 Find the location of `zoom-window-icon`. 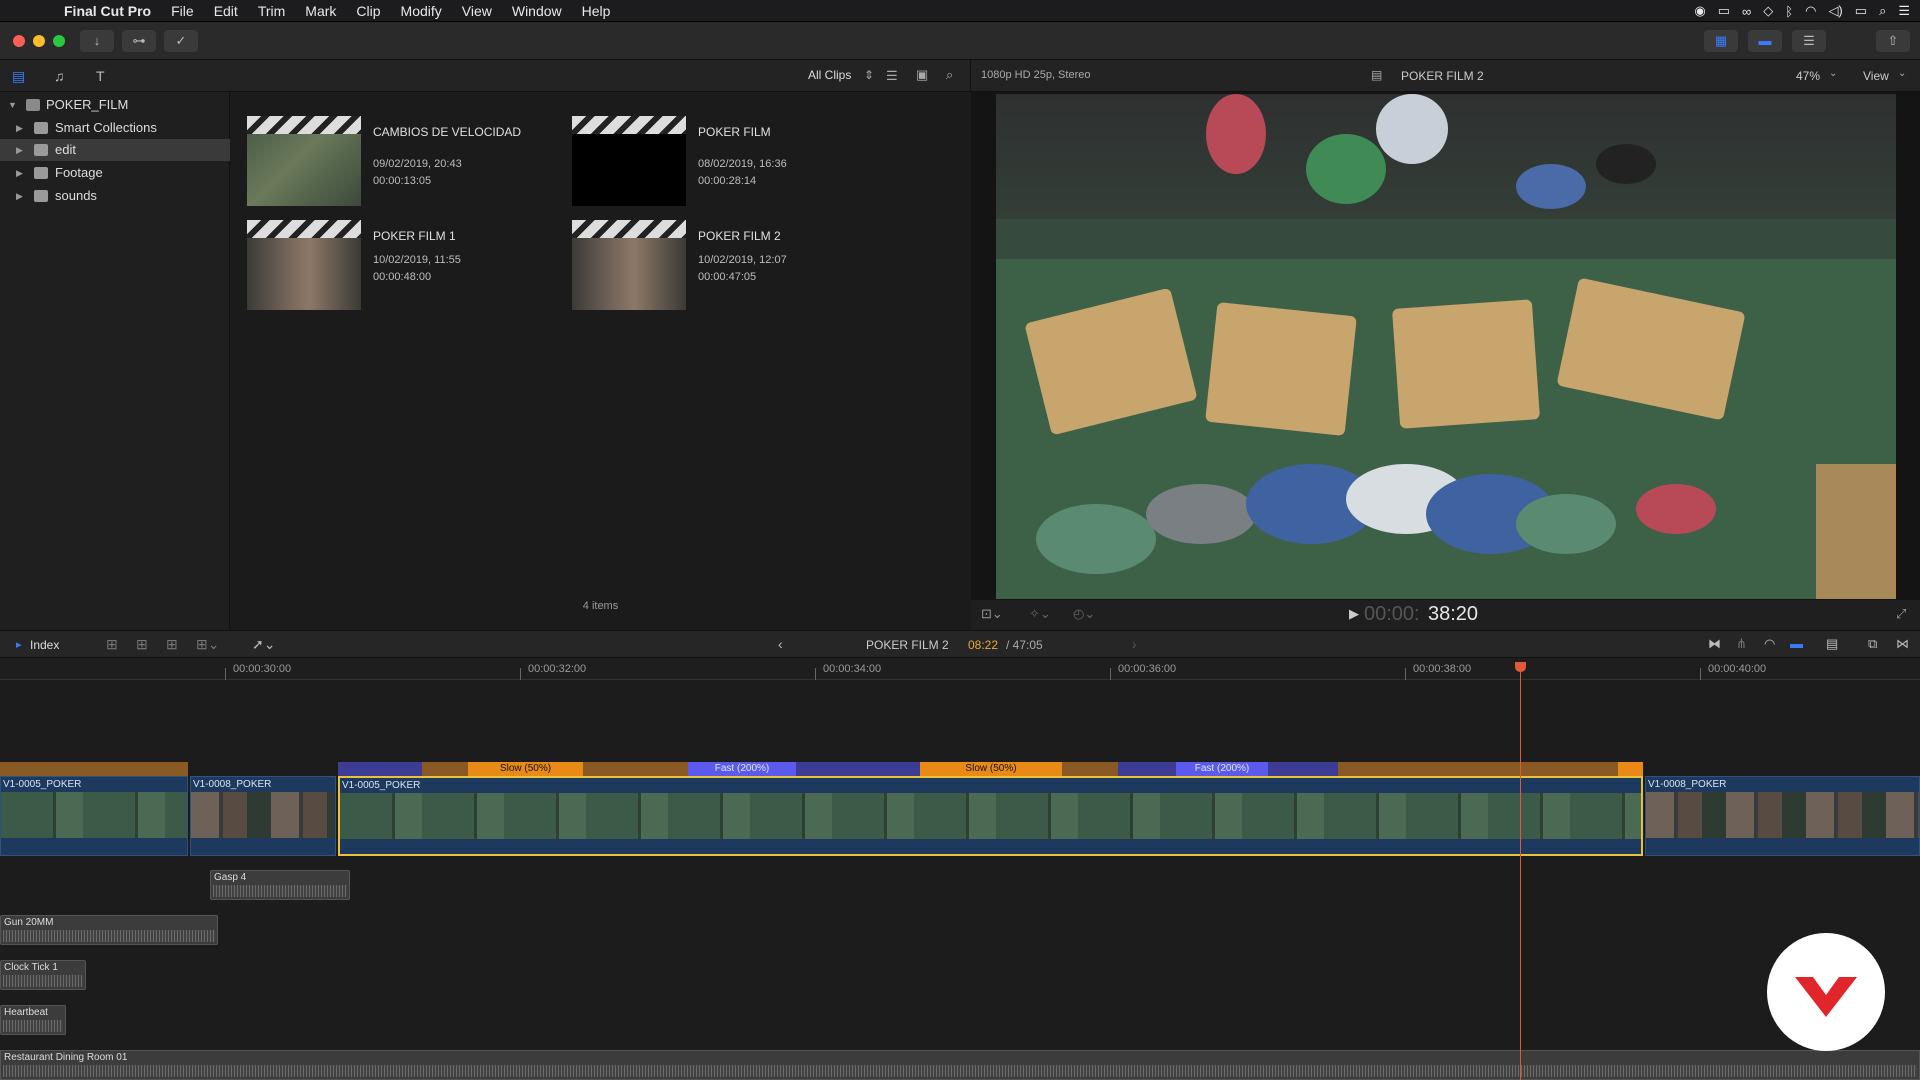

zoom-window-icon is located at coordinates (59, 41).